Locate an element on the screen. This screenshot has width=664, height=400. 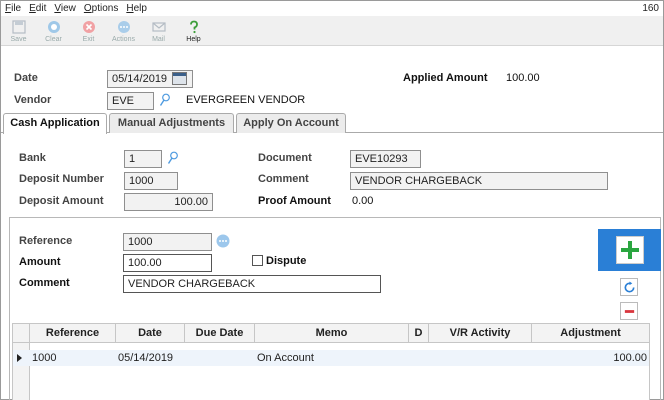
document-field: EVE10293 is located at coordinates (385, 159).